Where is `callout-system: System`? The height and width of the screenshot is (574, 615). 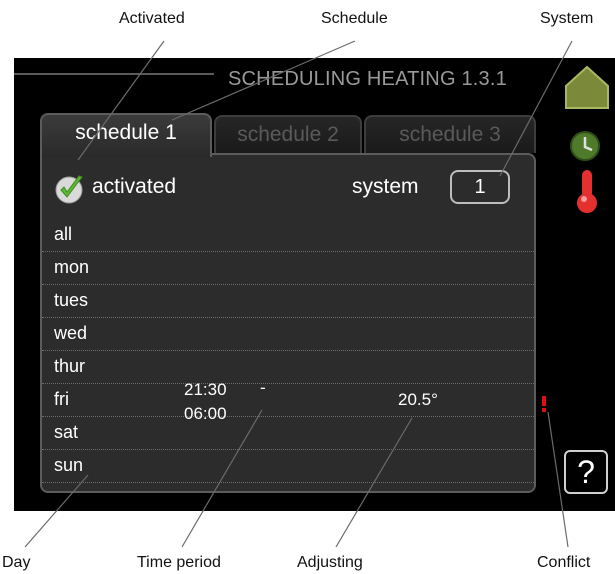
callout-system: System is located at coordinates (567, 18).